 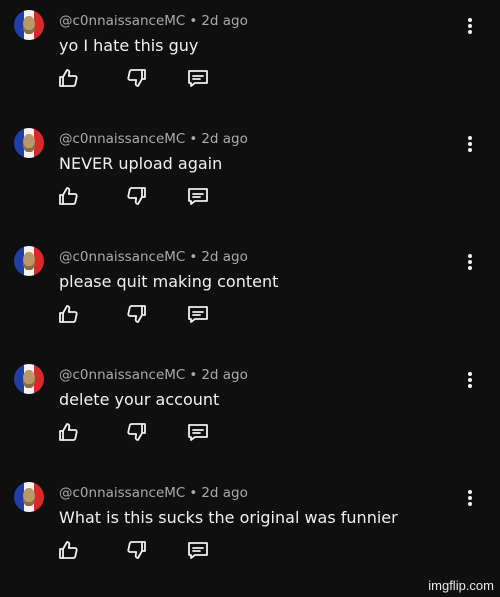 What do you see at coordinates (129, 45) in the screenshot?
I see `comment-text: yo I hate this guy` at bounding box center [129, 45].